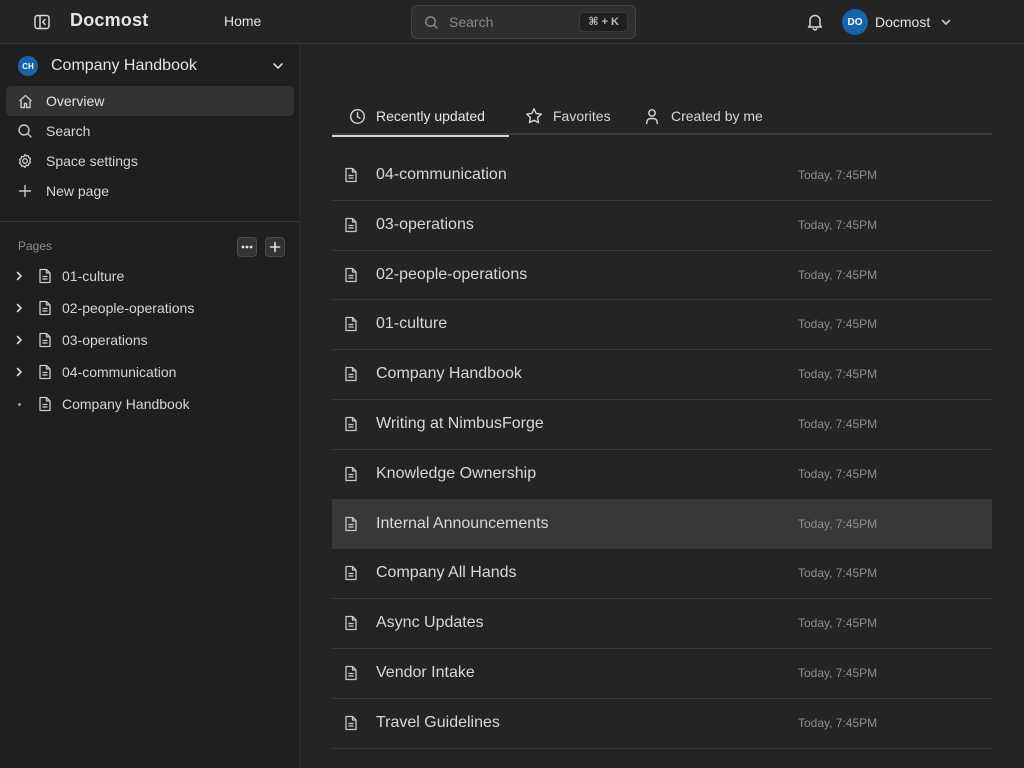 Image resolution: width=1024 pixels, height=768 pixels. Describe the element at coordinates (68, 131) in the screenshot. I see `nav-item-label: Search` at that location.